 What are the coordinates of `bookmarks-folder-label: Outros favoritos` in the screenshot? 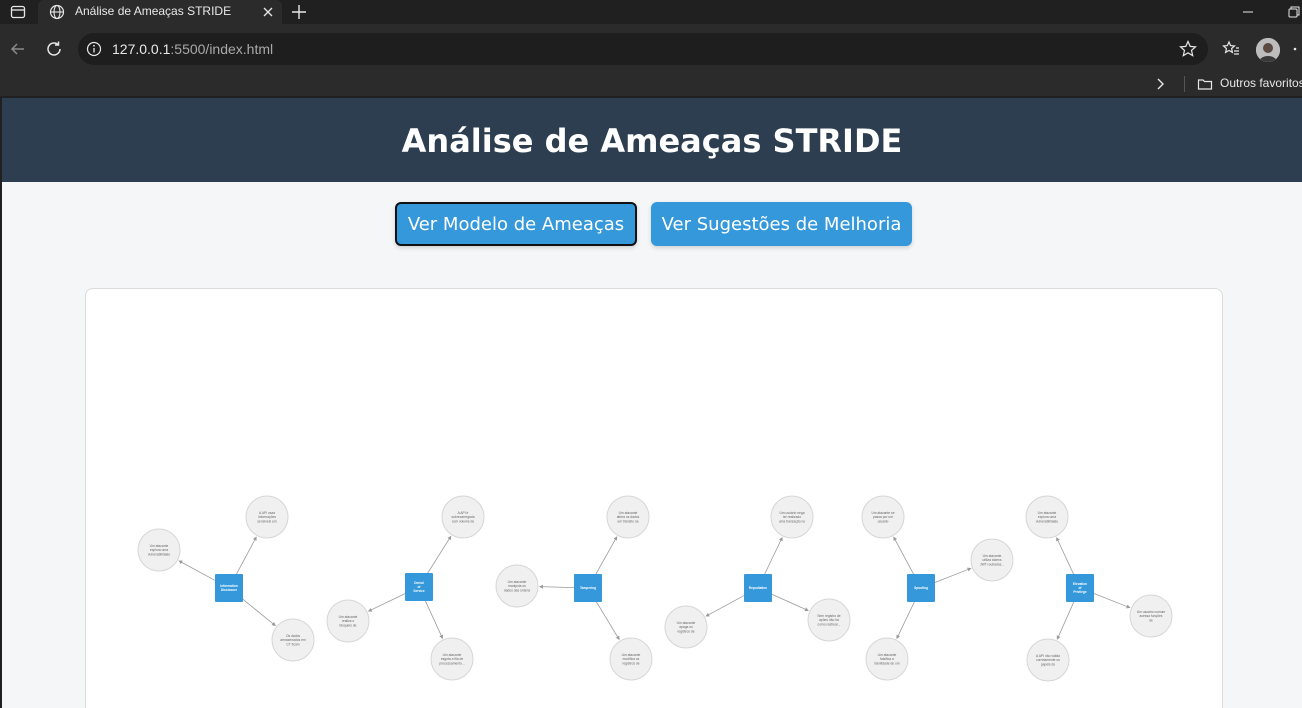 It's located at (1261, 83).